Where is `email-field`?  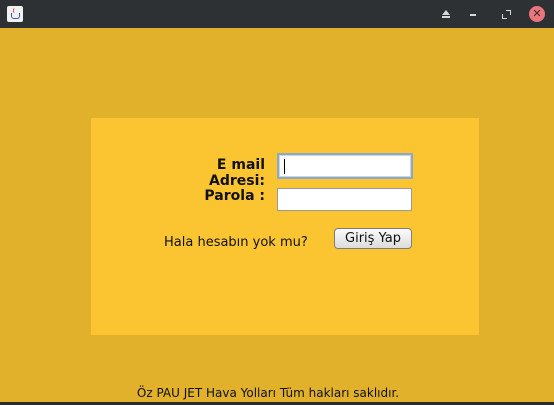
email-field is located at coordinates (345, 166).